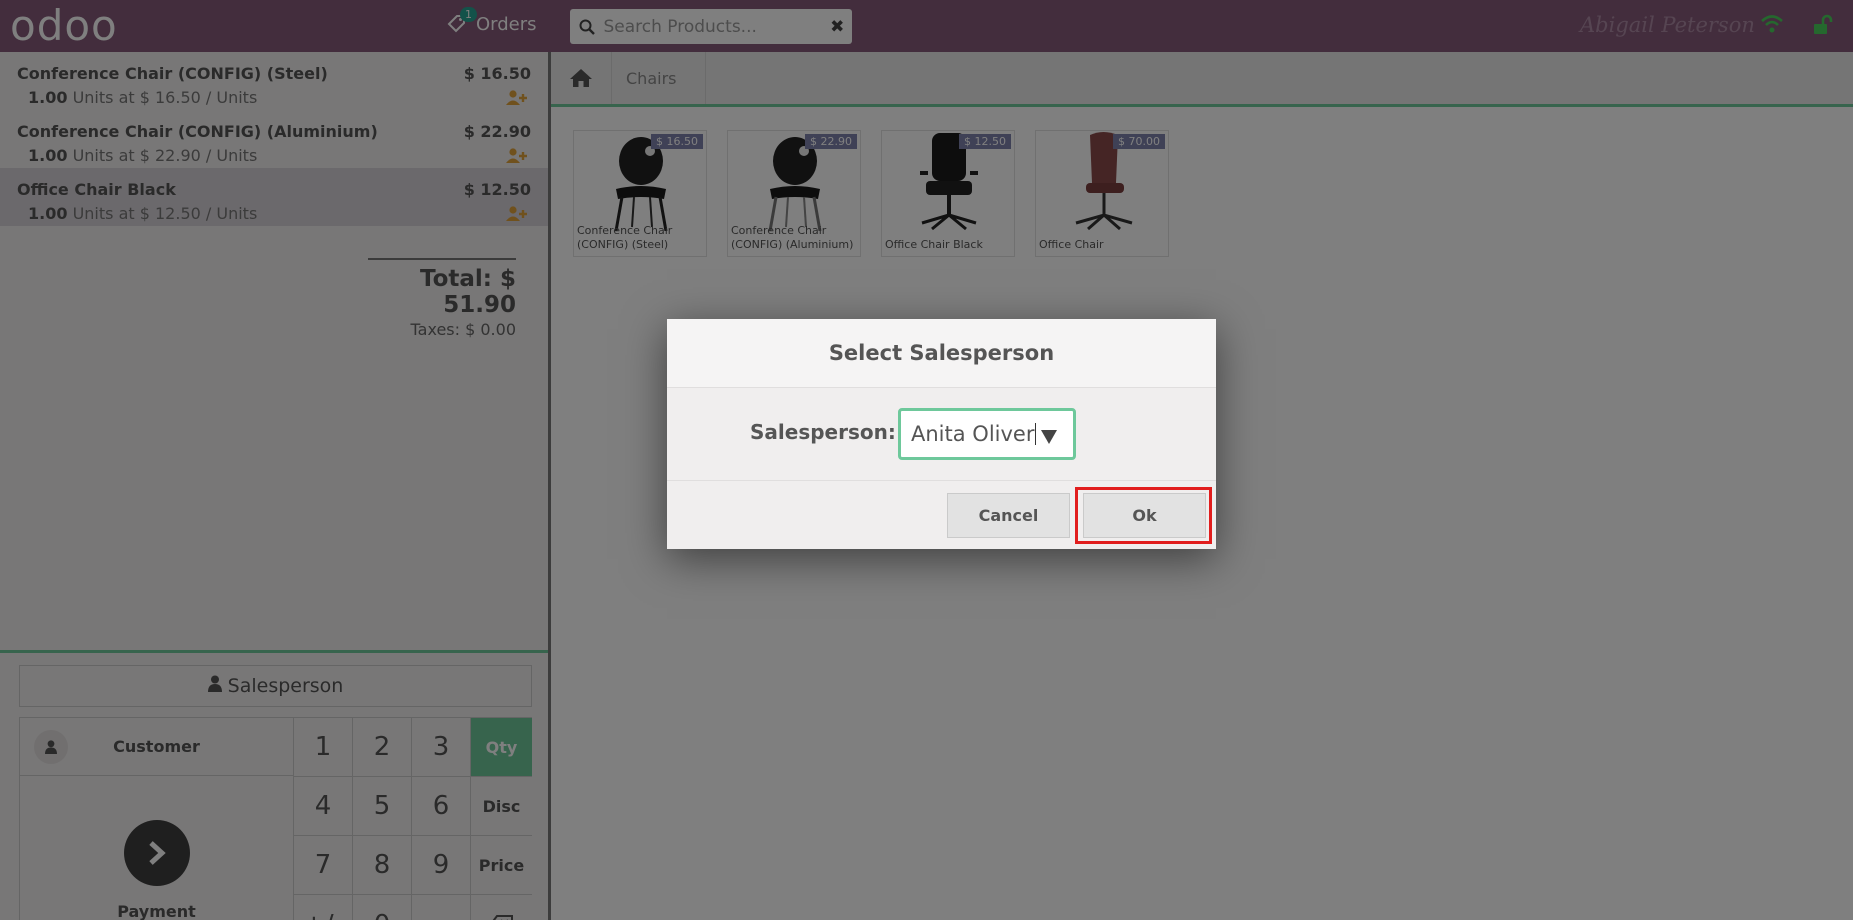 The image size is (1853, 920). Describe the element at coordinates (1143, 515) in the screenshot. I see `ok-button-highlight-box` at that location.